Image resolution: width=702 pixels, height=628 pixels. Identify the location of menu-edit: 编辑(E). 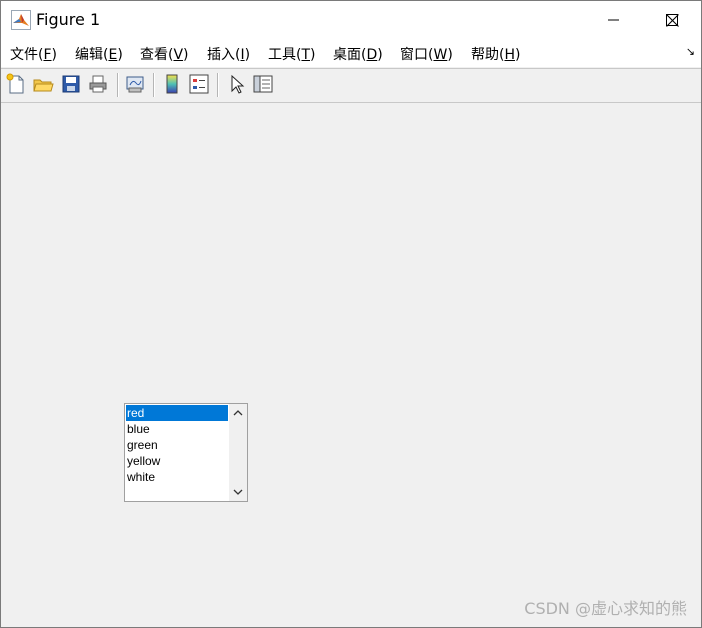
(99, 54).